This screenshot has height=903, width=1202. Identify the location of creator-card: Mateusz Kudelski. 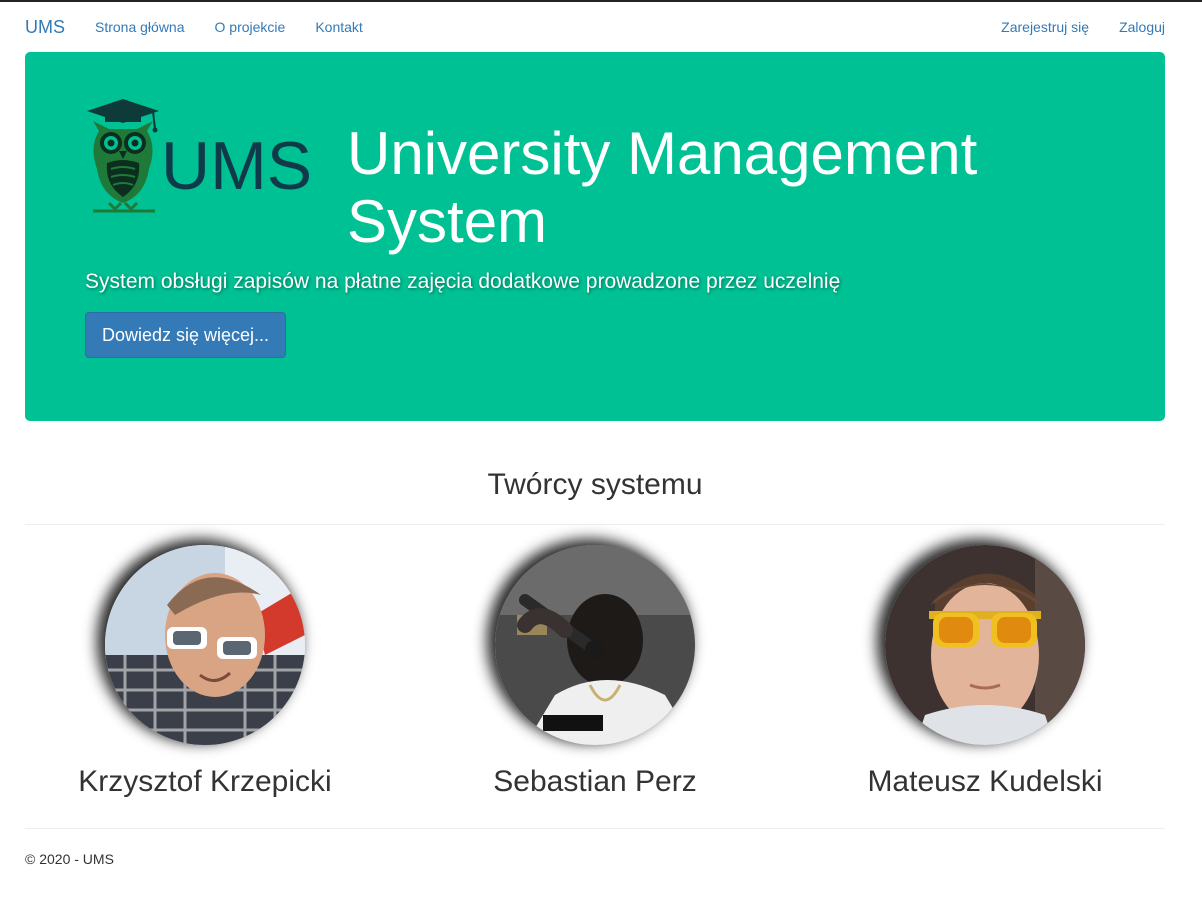
(985, 672).